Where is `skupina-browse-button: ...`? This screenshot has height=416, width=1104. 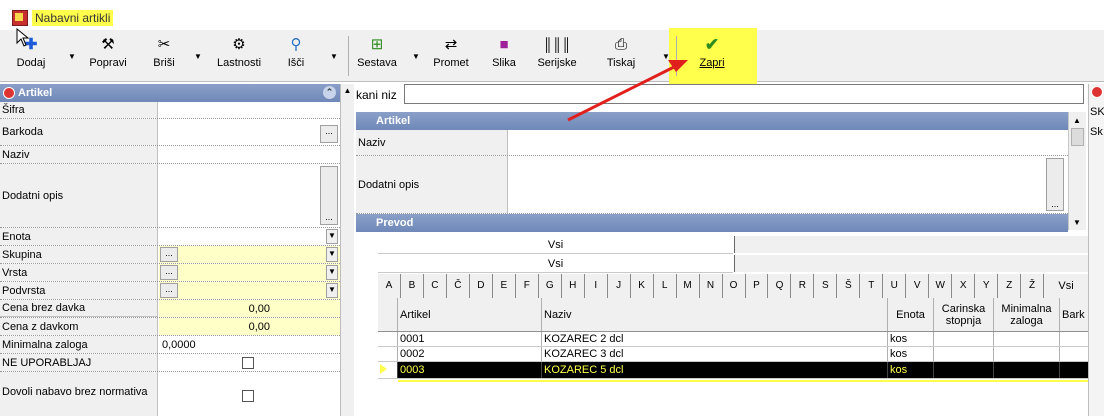
skupina-browse-button: ... is located at coordinates (169, 254).